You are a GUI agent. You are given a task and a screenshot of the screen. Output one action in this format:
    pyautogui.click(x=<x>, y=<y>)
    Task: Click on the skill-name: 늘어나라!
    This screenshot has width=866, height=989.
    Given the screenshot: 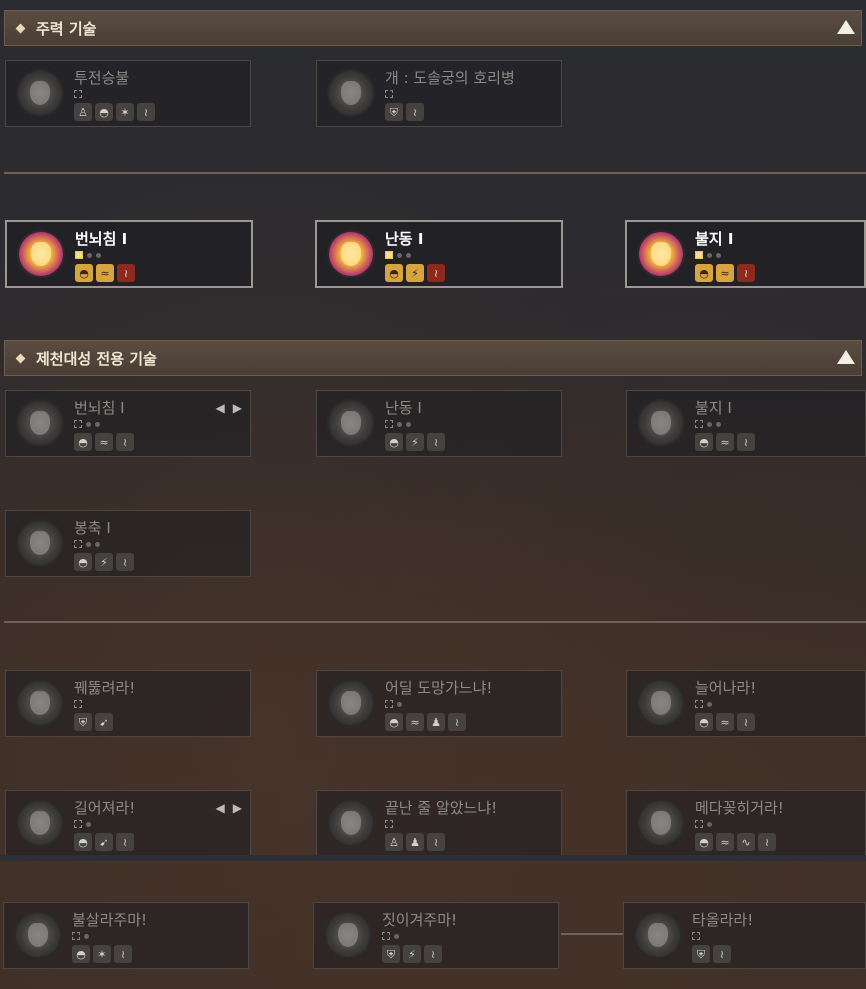 What is the action you would take?
    pyautogui.click(x=726, y=688)
    